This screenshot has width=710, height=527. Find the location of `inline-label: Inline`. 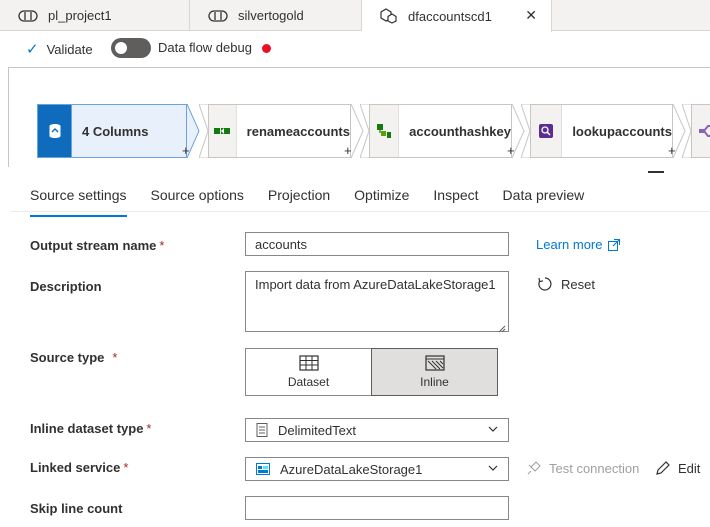

inline-label: Inline is located at coordinates (434, 382).